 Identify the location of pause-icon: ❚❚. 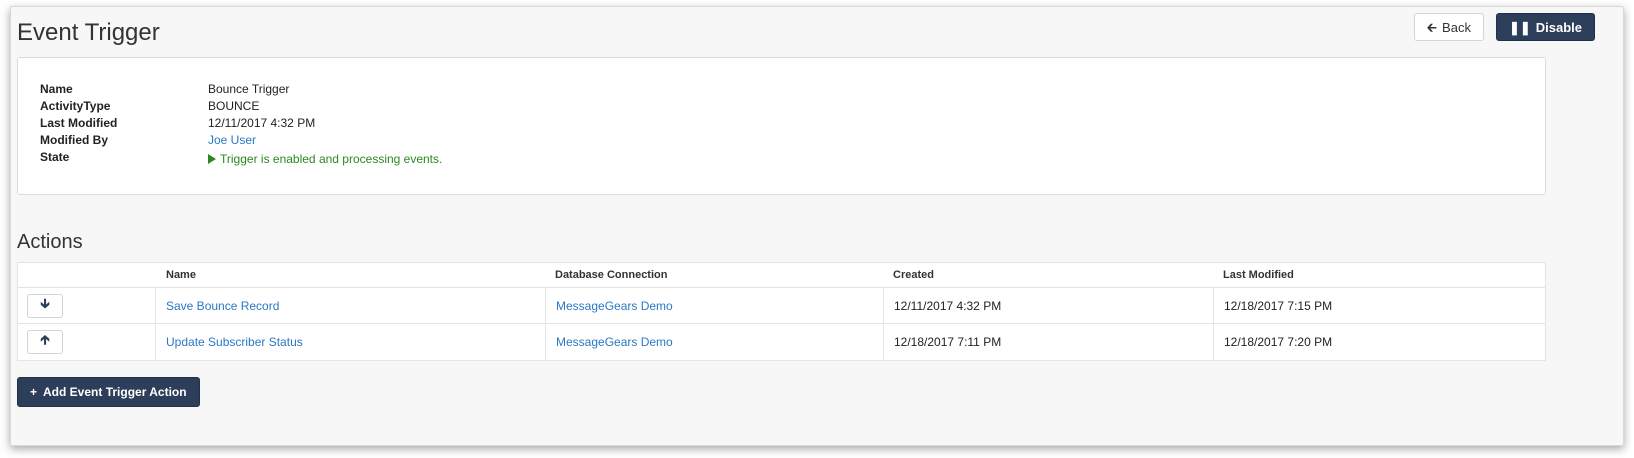
(1519, 27).